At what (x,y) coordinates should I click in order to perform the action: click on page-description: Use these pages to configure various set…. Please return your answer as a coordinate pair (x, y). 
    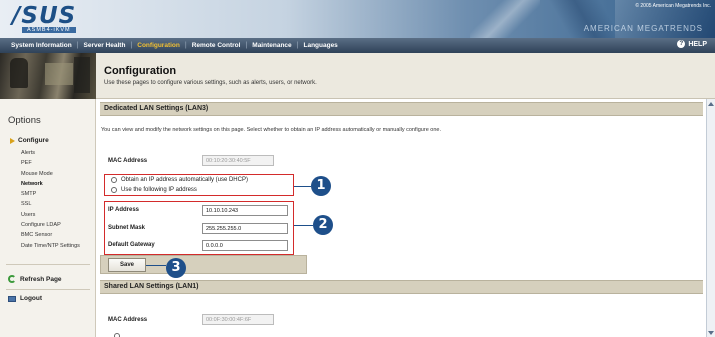
    Looking at the image, I should click on (210, 83).